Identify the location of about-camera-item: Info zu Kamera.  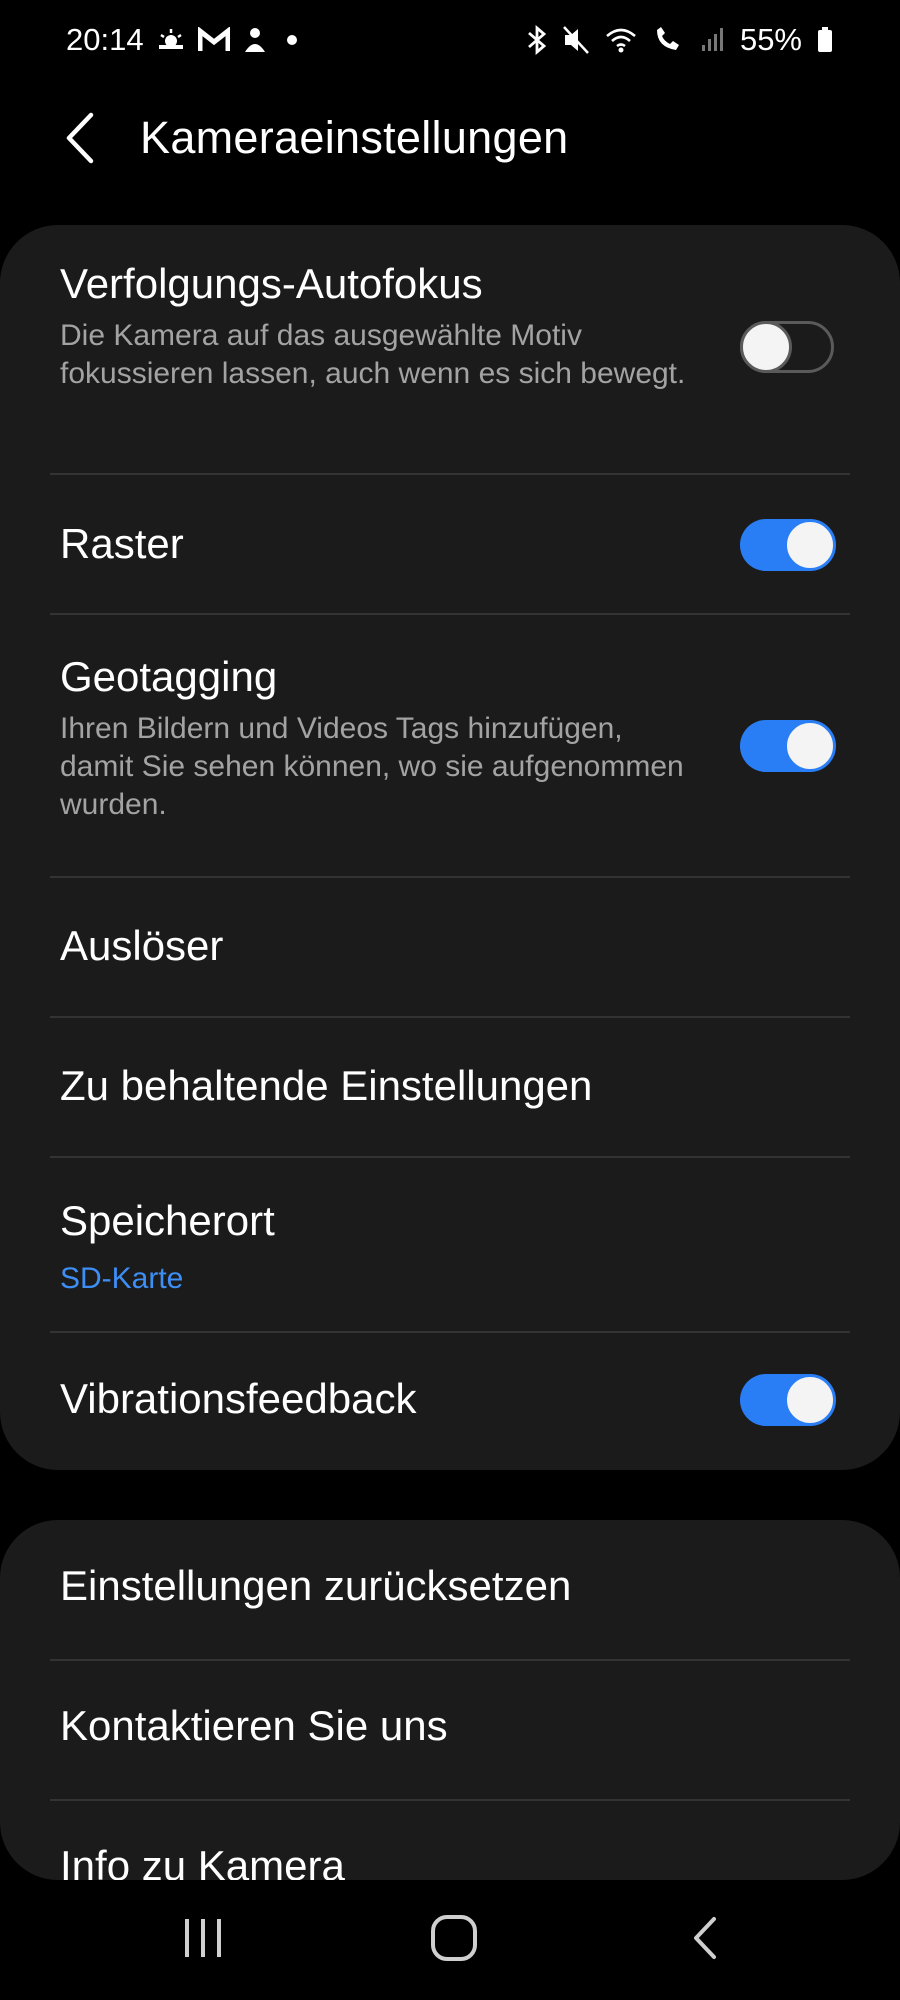
(450, 1840).